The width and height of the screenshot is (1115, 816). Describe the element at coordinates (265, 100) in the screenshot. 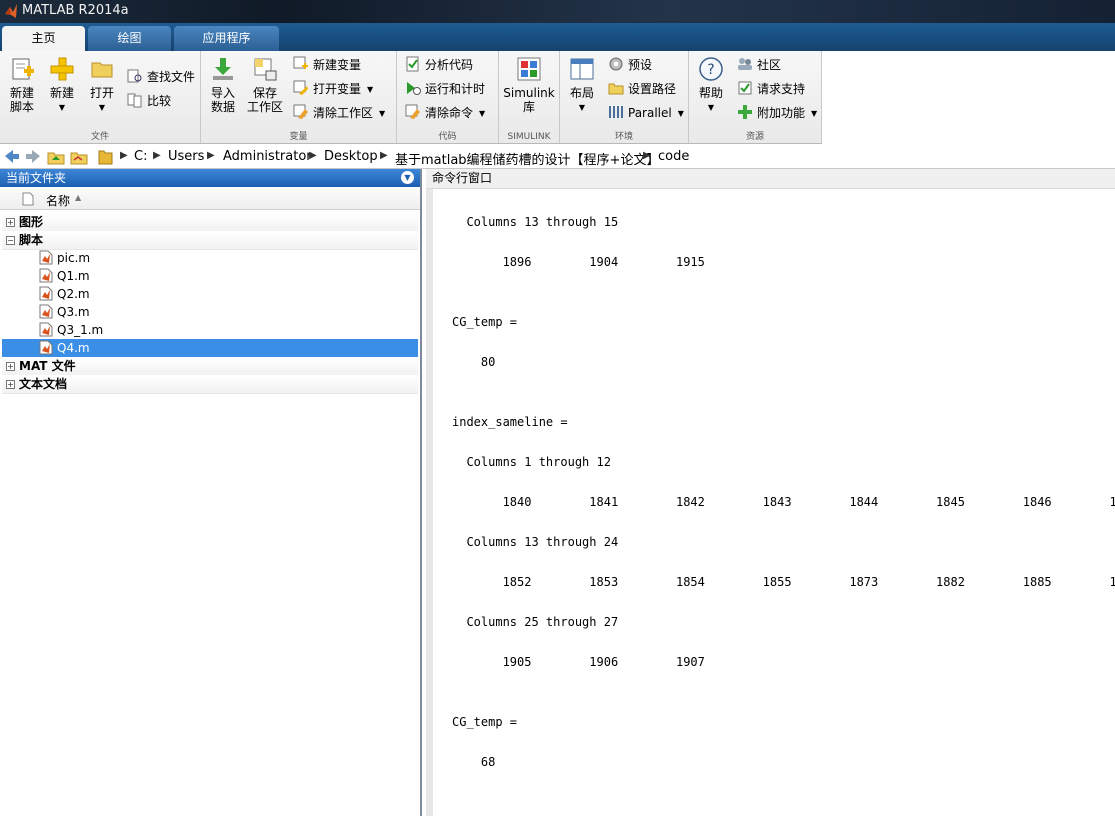

I see `save-workspace-label: 保存 工作区` at that location.